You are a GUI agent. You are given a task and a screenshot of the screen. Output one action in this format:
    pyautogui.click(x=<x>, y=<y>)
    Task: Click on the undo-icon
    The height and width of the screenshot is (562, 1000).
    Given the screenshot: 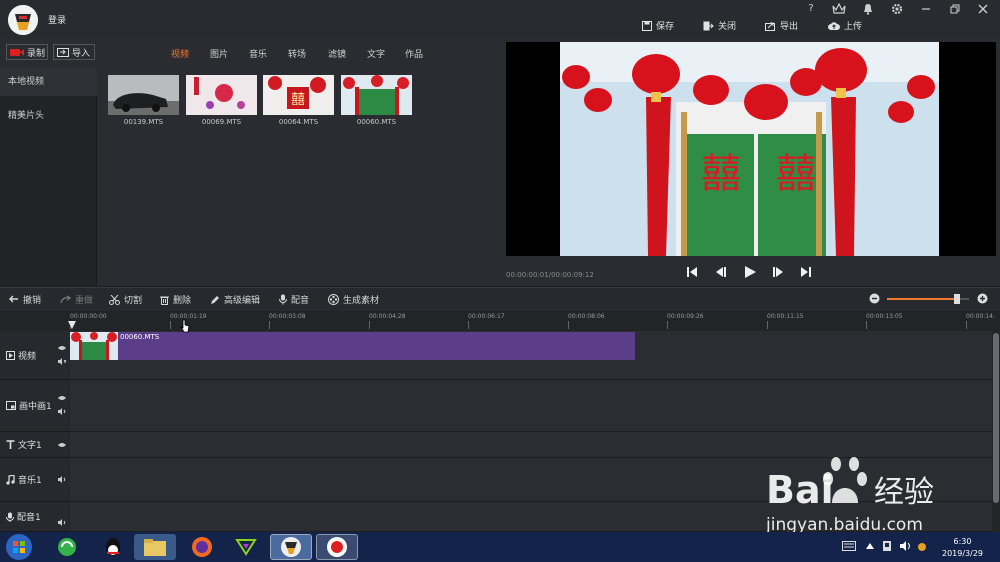 What is the action you would take?
    pyautogui.click(x=13, y=299)
    